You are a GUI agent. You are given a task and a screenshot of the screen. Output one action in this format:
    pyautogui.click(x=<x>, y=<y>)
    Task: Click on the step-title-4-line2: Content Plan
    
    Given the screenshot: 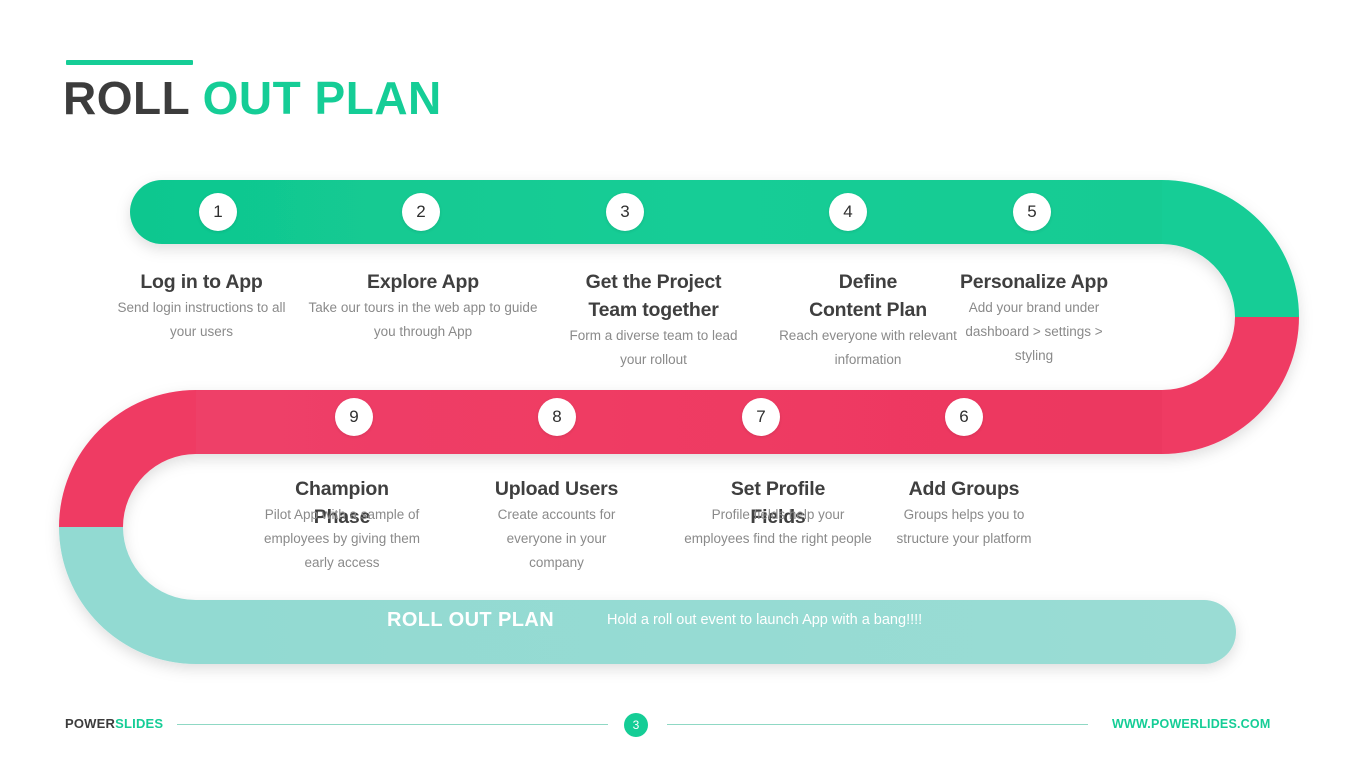 What is the action you would take?
    pyautogui.click(x=868, y=310)
    